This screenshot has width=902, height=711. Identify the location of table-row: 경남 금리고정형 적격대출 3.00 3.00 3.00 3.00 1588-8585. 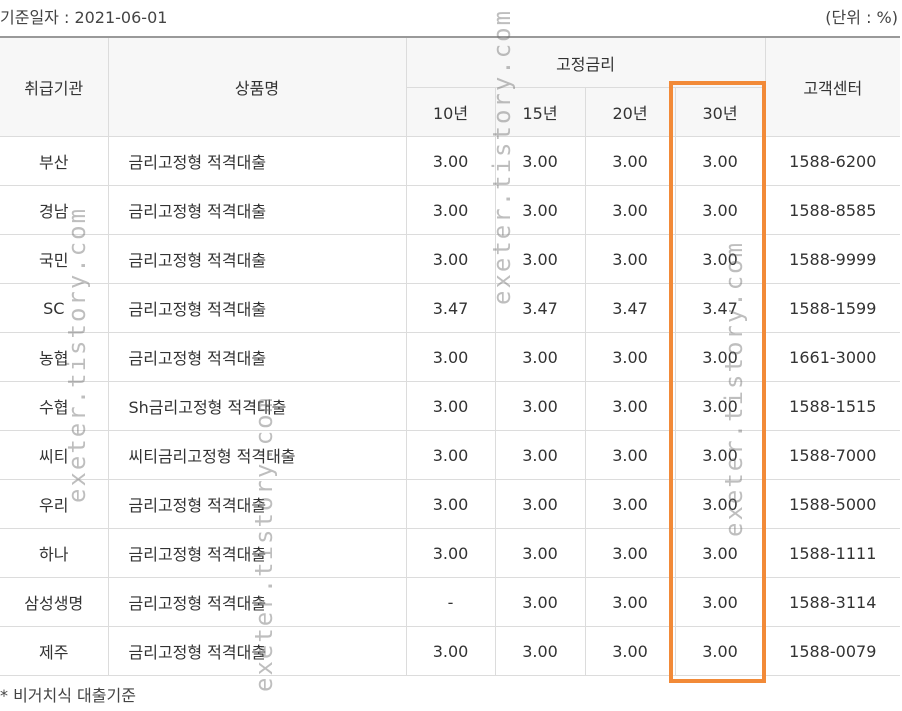
(450, 210).